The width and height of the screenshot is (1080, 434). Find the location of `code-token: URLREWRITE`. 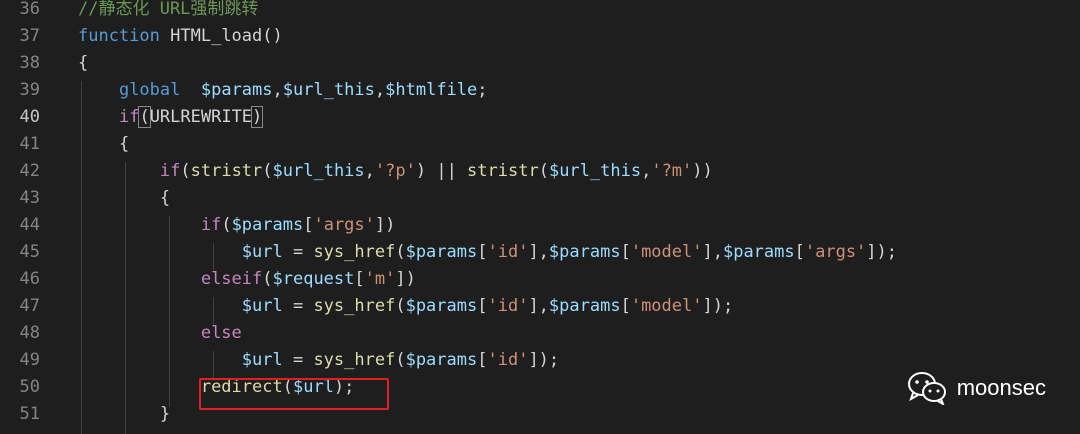

code-token: URLREWRITE is located at coordinates (201, 117).